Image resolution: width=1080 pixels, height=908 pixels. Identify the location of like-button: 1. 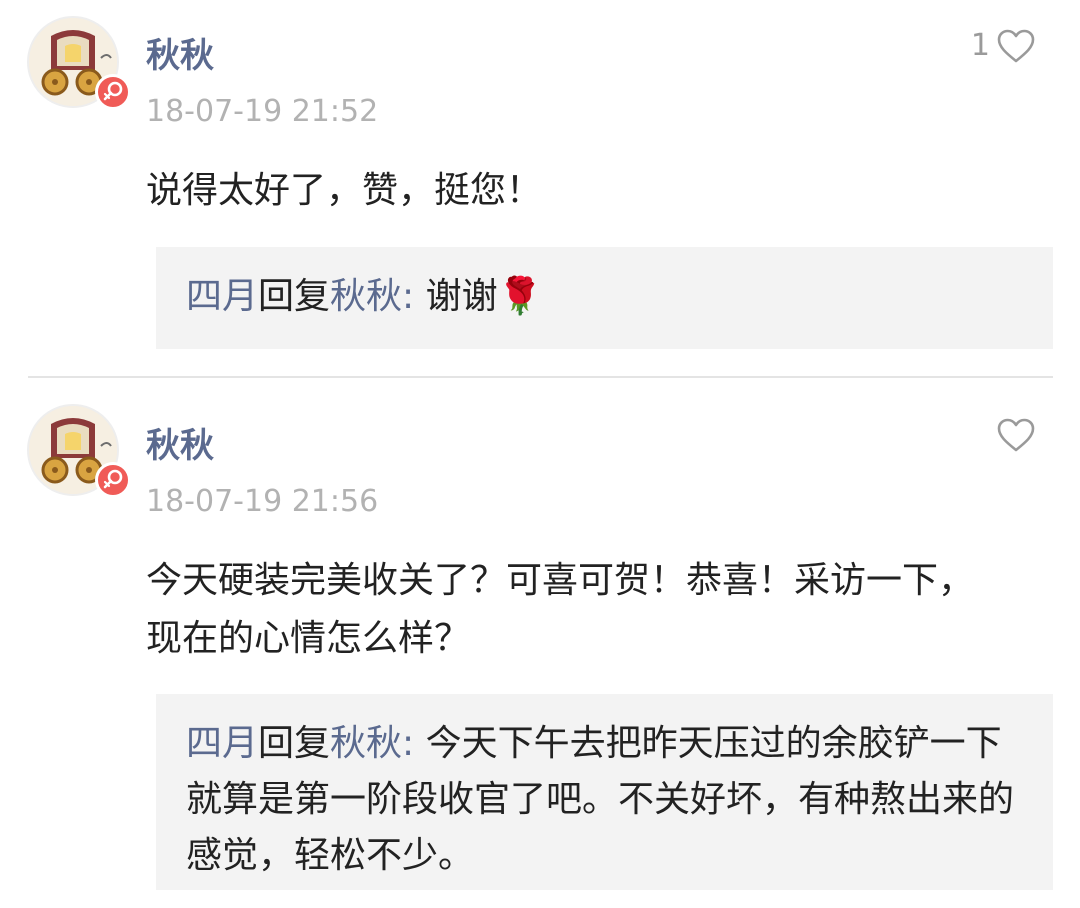
(1003, 46).